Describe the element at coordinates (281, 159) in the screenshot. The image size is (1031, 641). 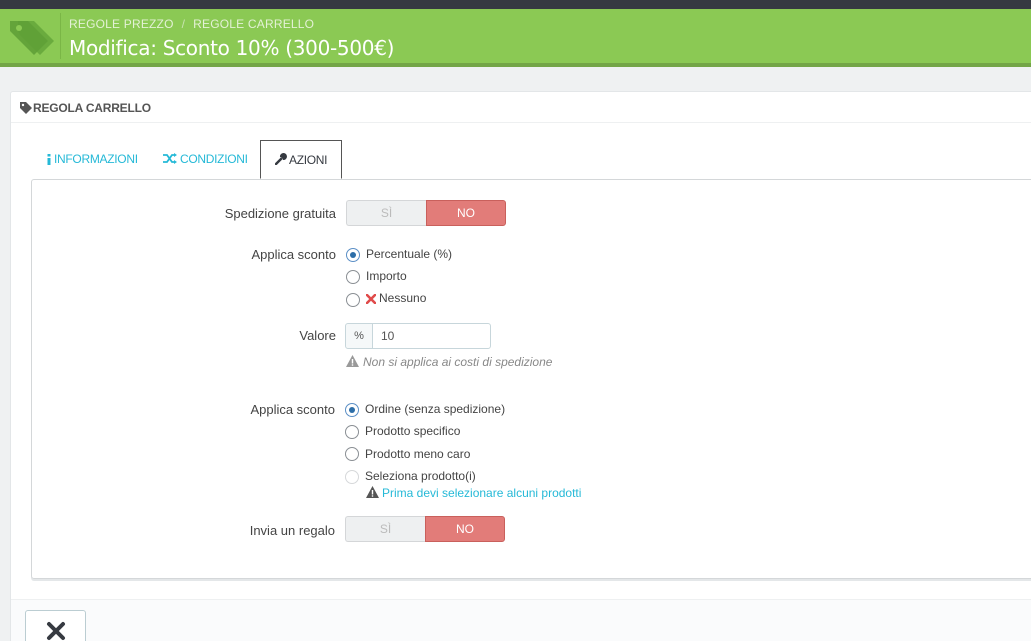
I see `wrench-icon` at that location.